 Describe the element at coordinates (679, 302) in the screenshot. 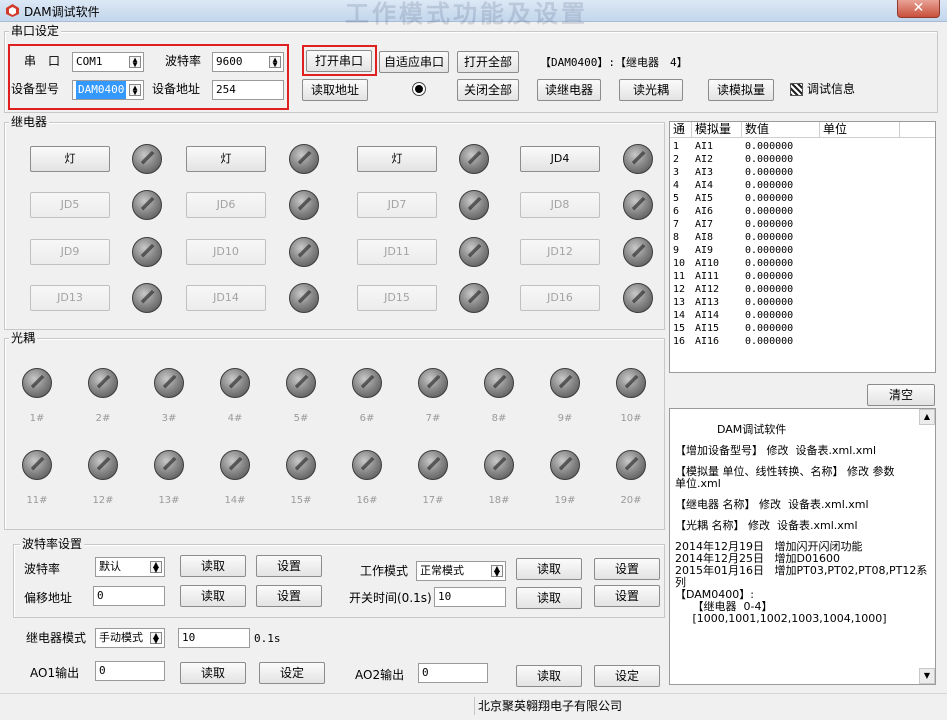

I see `table-cell: 13` at that location.